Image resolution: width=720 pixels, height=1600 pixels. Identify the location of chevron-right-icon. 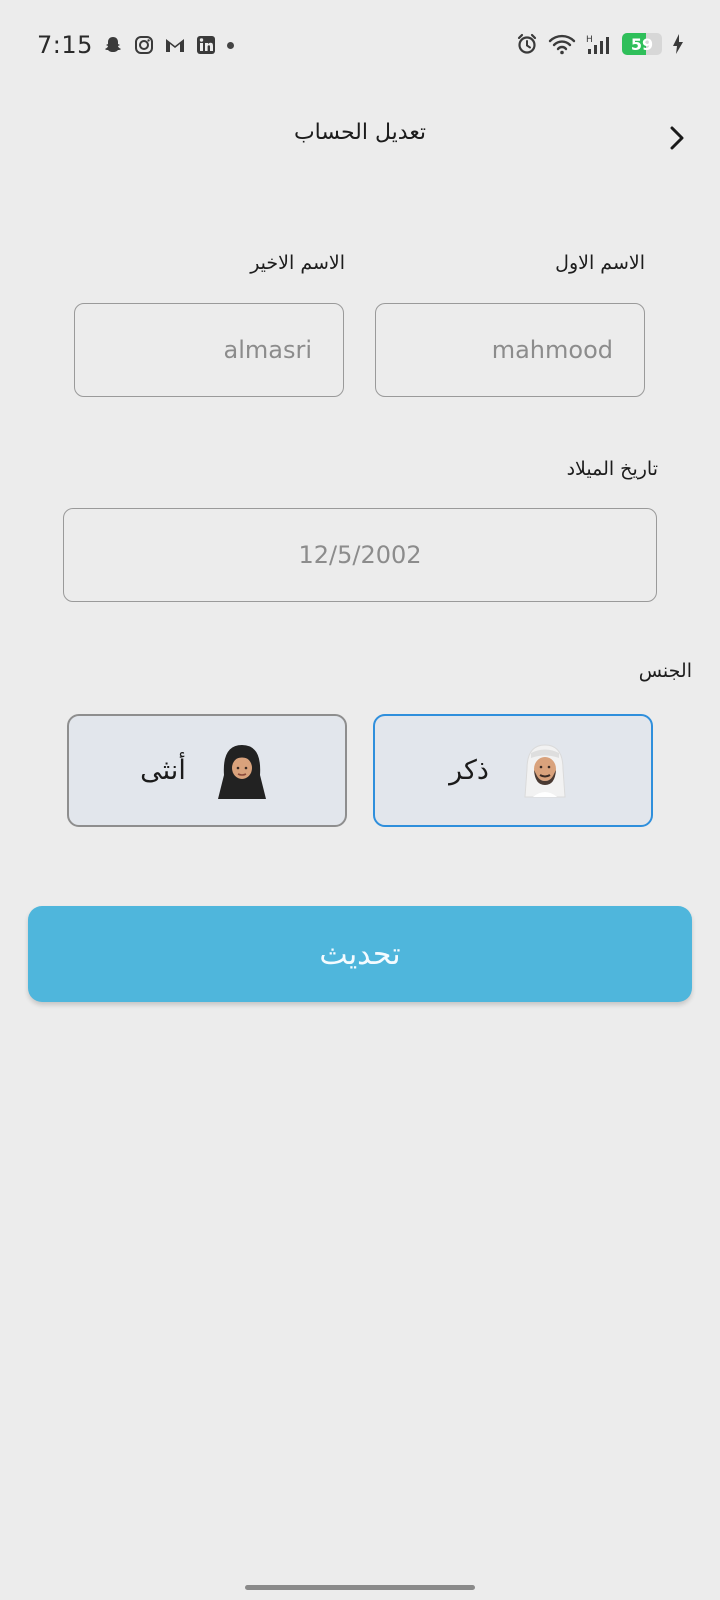
(677, 138).